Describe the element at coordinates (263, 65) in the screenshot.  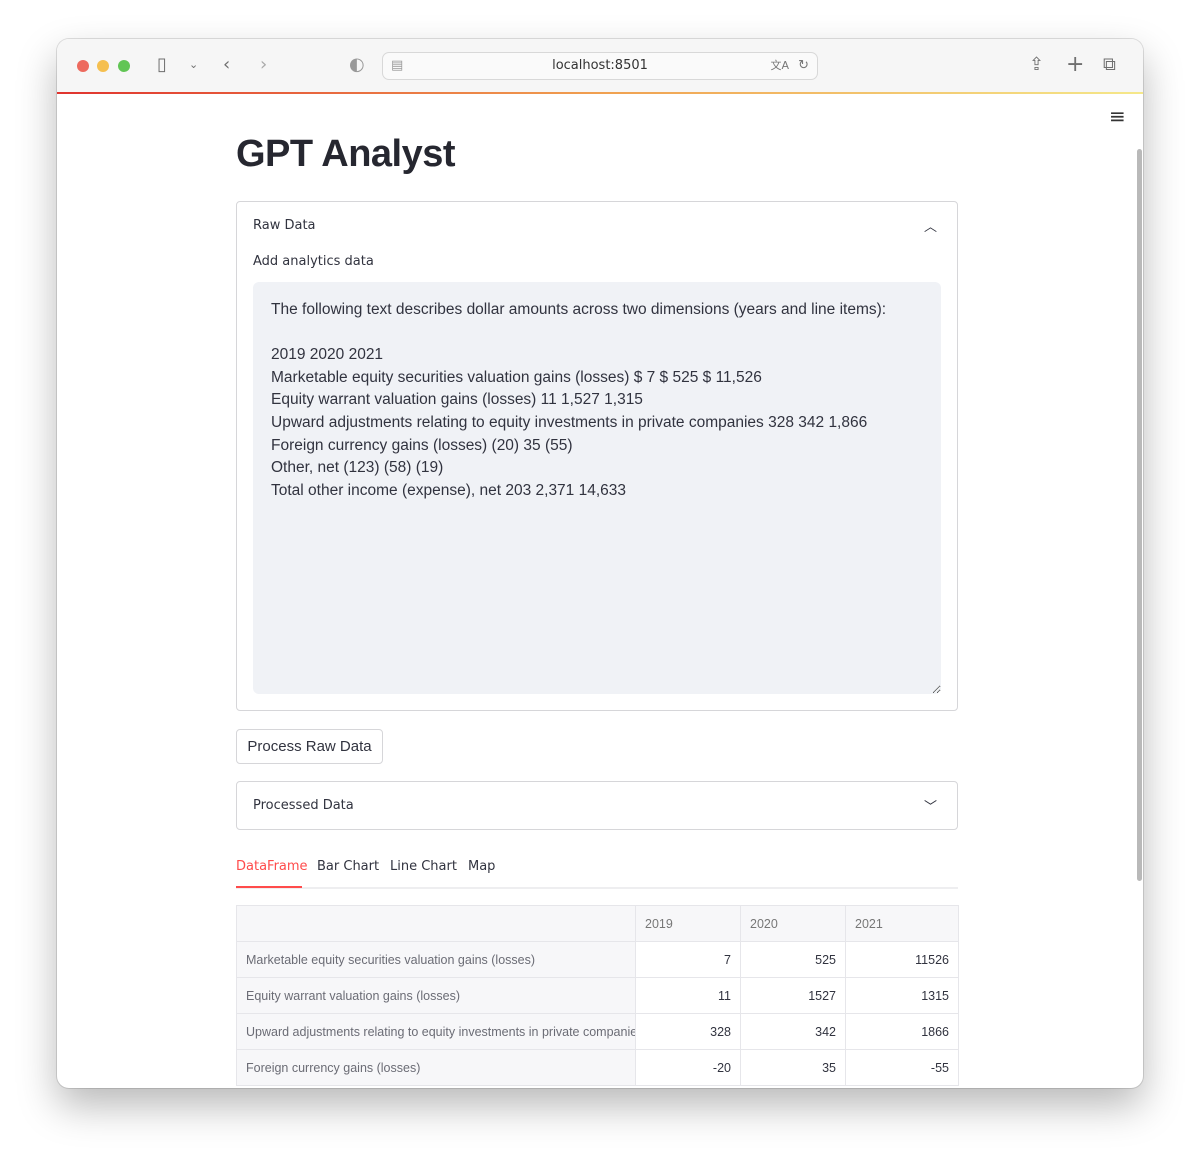
I see `forward-icon: ›` at that location.